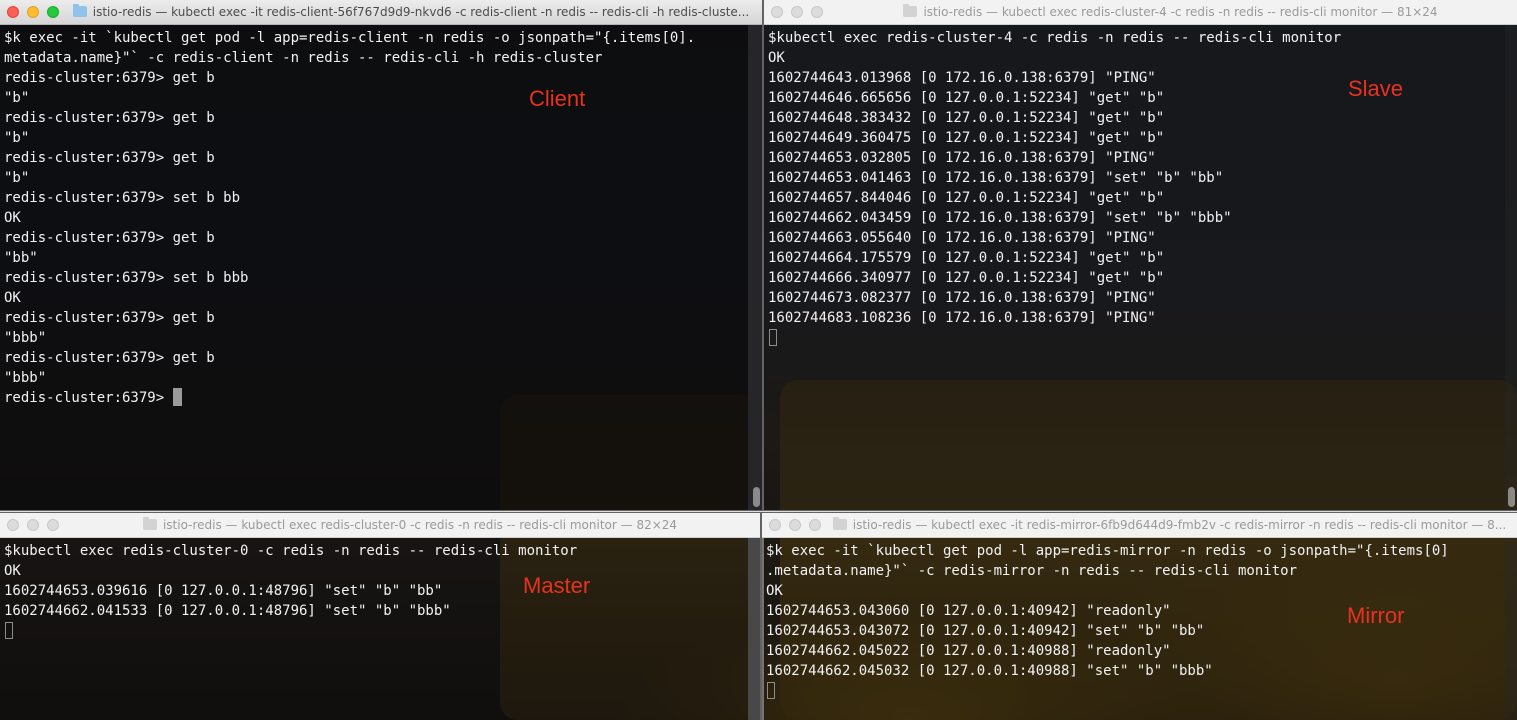  What do you see at coordinates (126, 278) in the screenshot?
I see `terminal-line: redis-cluster:6379> set b bbb` at bounding box center [126, 278].